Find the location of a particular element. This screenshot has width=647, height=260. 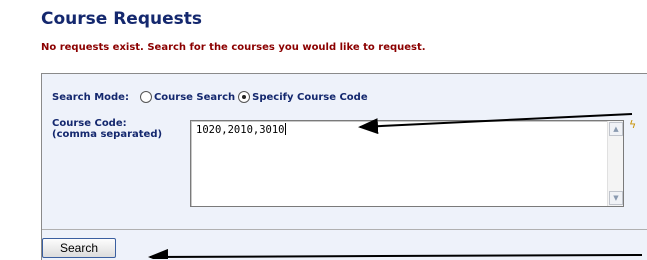

annotation-arrow-search is located at coordinates (395, 253).